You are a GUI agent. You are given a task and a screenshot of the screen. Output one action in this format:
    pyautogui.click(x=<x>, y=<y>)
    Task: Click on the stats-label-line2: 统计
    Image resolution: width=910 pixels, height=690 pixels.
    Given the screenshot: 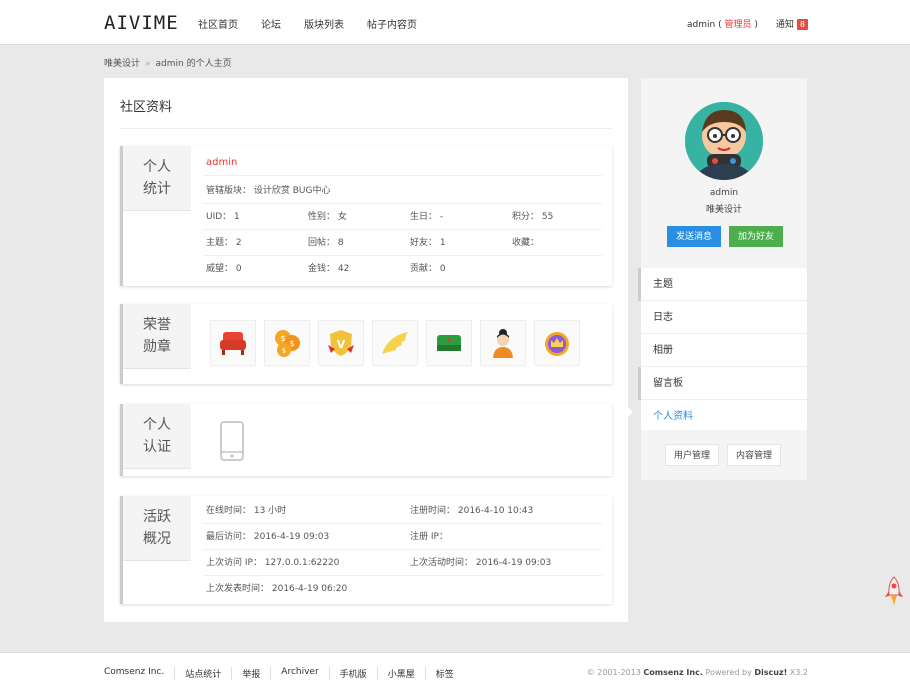 What is the action you would take?
    pyautogui.click(x=157, y=189)
    